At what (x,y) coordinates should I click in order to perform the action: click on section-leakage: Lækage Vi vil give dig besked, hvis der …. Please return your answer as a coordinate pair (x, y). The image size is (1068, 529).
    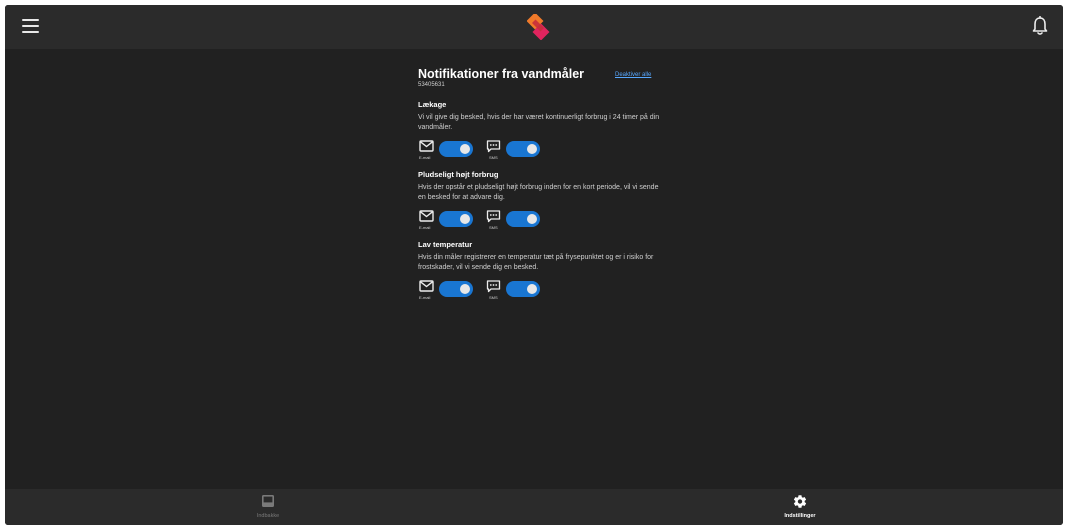
    Looking at the image, I should click on (543, 131).